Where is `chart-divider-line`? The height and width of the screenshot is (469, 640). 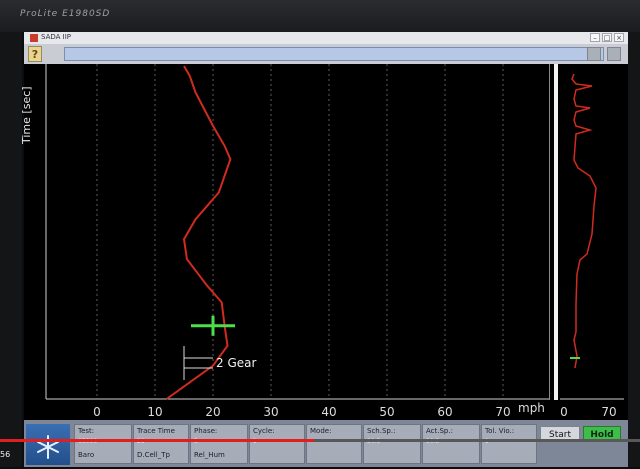 chart-divider-line is located at coordinates (549, 232).